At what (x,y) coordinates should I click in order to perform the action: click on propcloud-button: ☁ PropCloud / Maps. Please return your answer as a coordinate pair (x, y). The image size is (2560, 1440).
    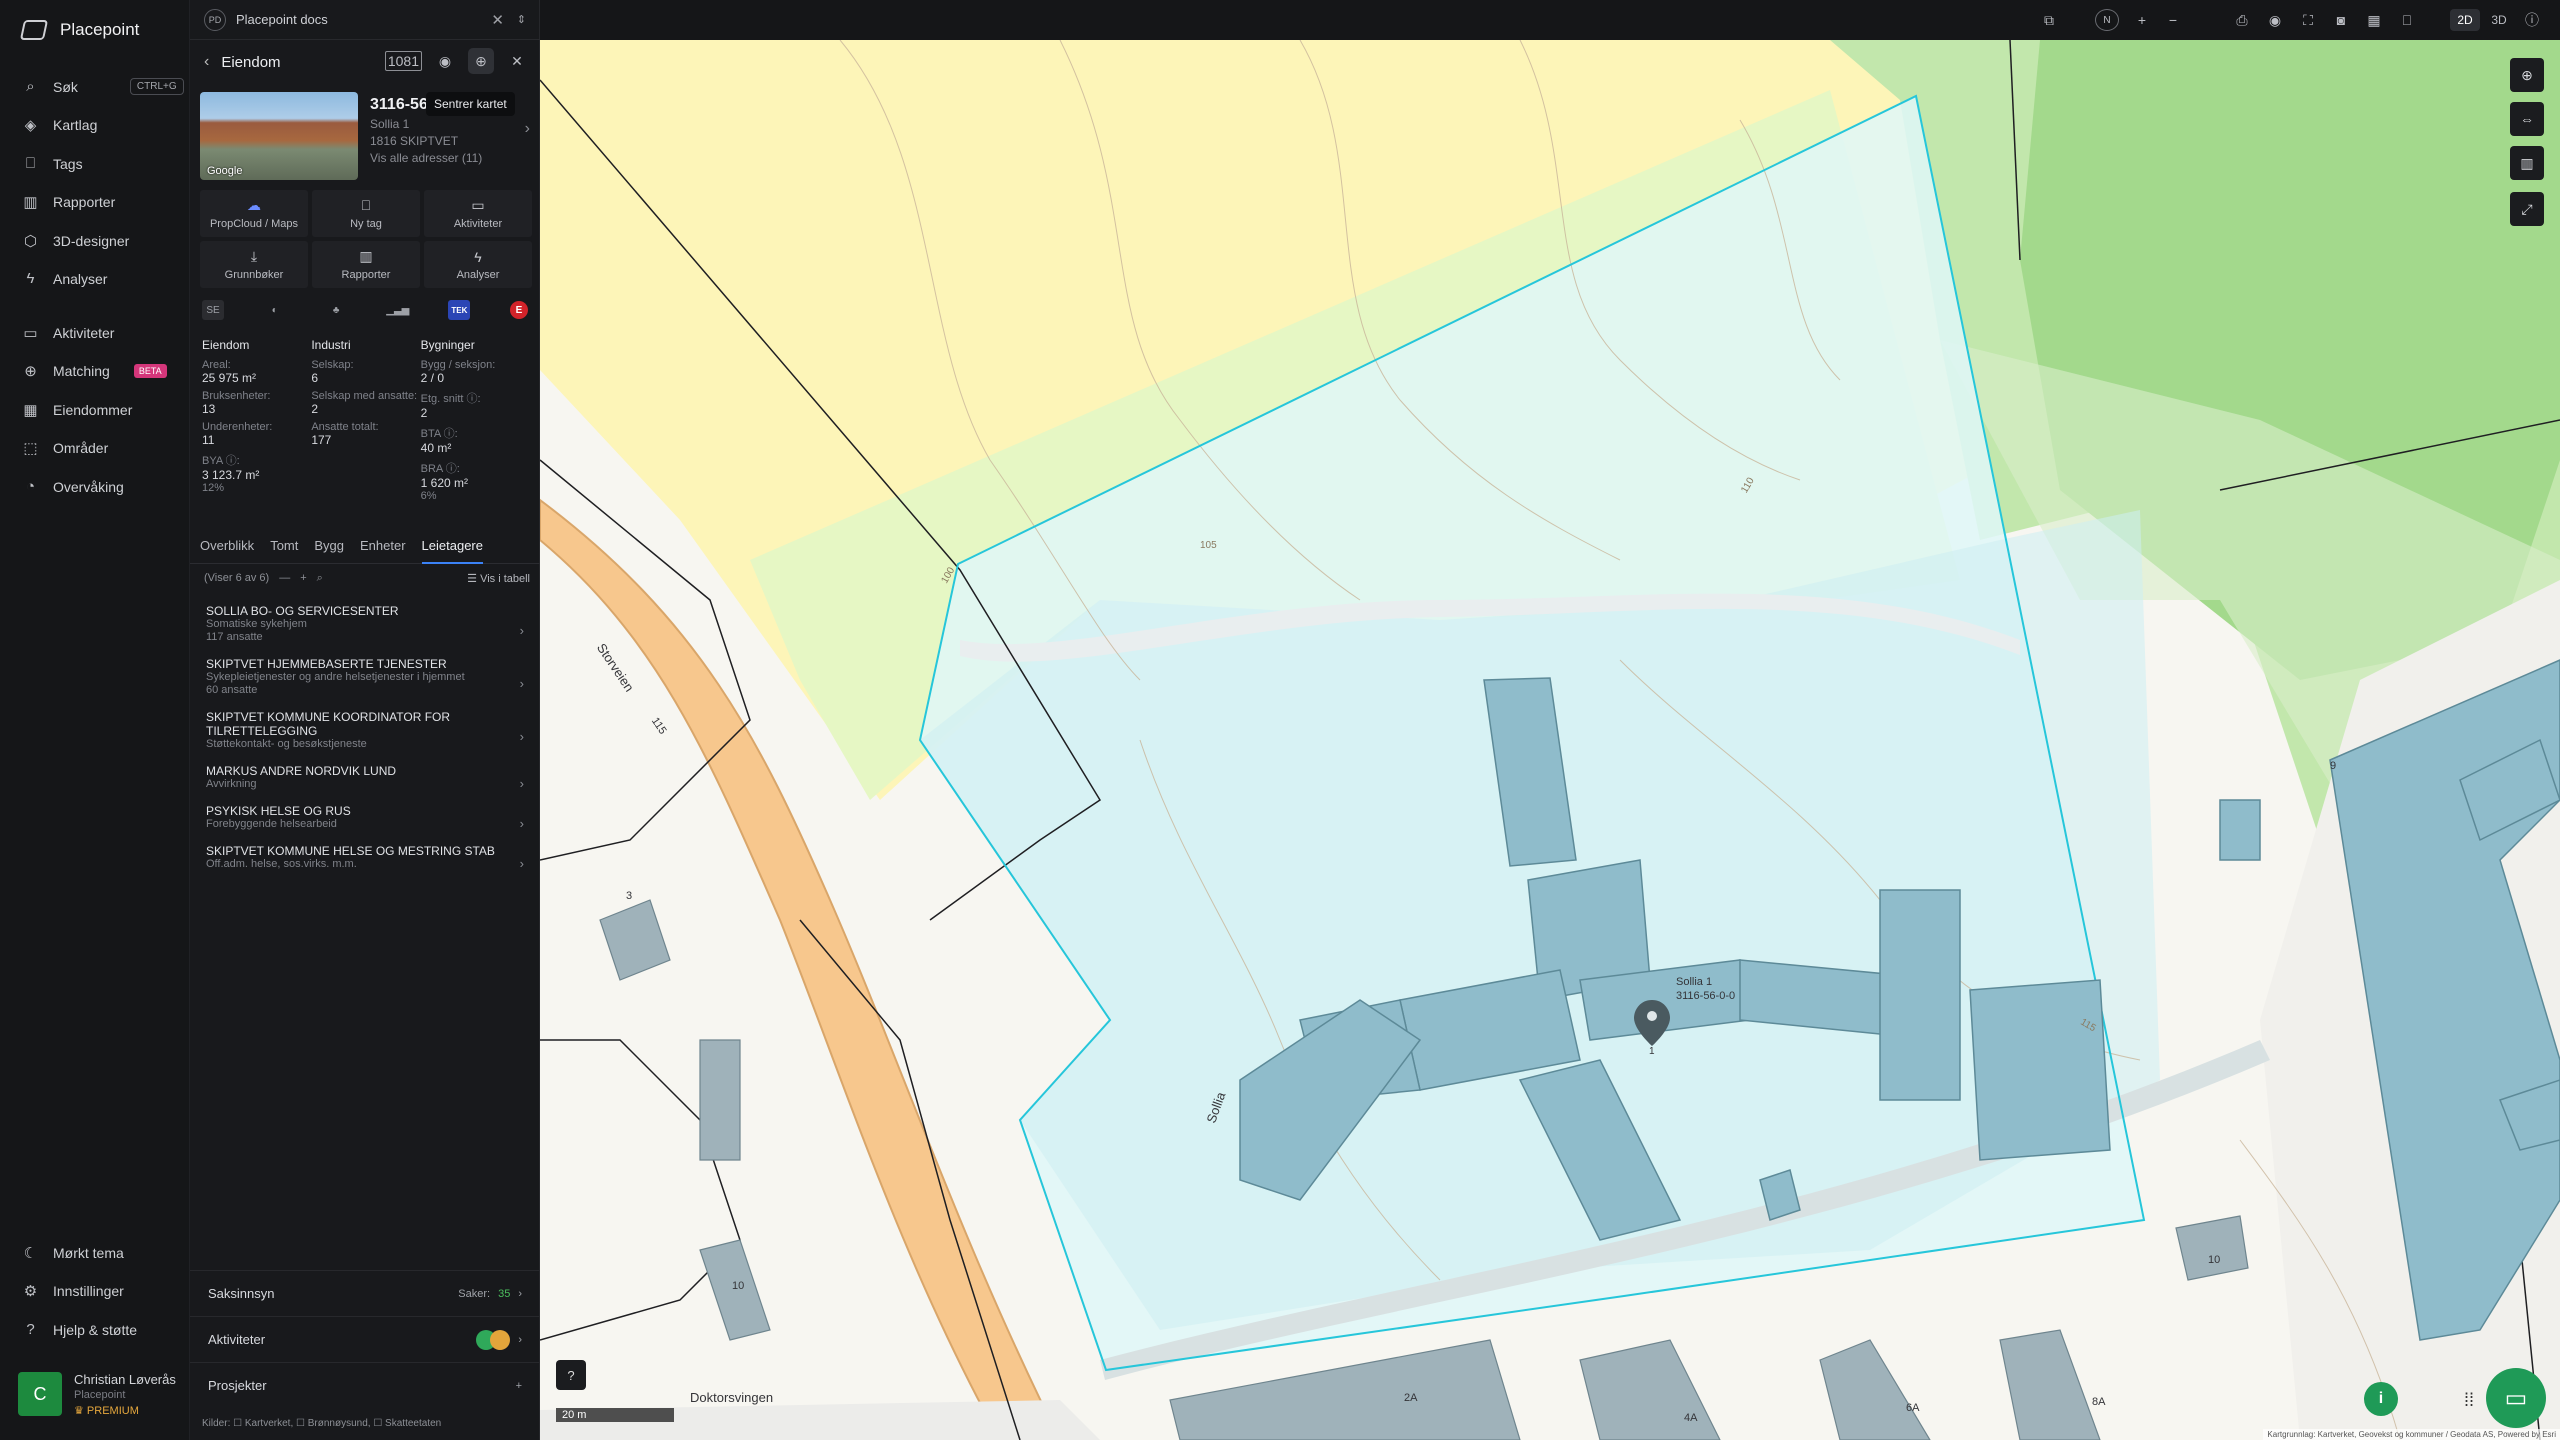
    Looking at the image, I should click on (254, 213).